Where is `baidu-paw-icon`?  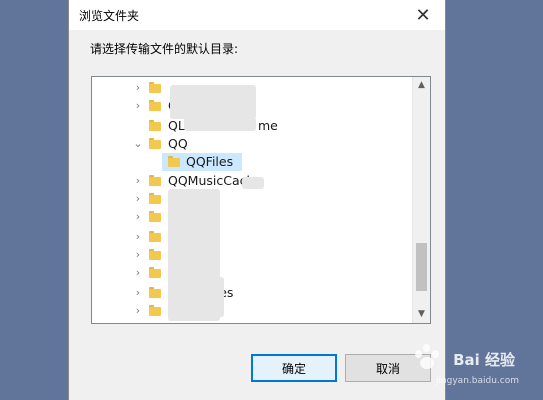
baidu-paw-icon is located at coordinates (427, 357).